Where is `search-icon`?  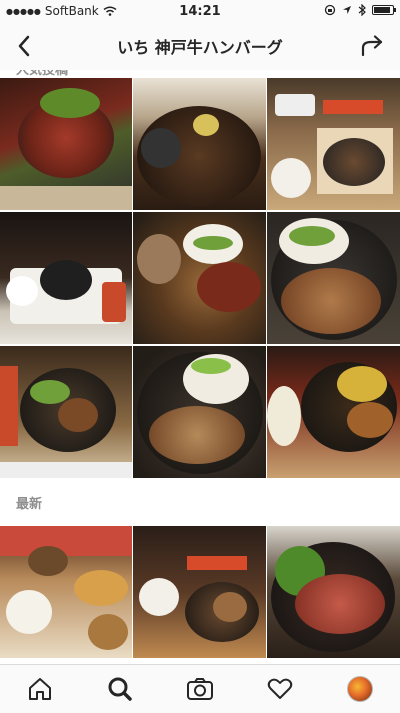 search-icon is located at coordinates (120, 689).